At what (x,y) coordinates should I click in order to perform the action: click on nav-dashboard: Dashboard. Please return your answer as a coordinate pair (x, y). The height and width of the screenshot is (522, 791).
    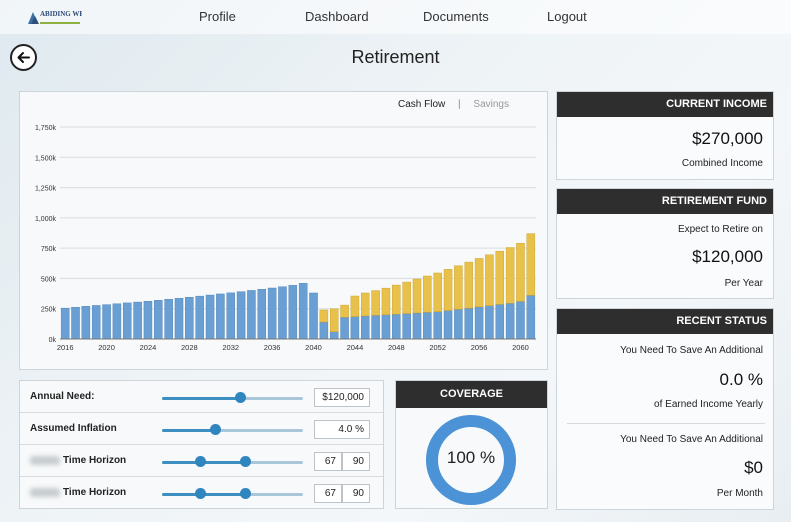
    Looking at the image, I should click on (337, 16).